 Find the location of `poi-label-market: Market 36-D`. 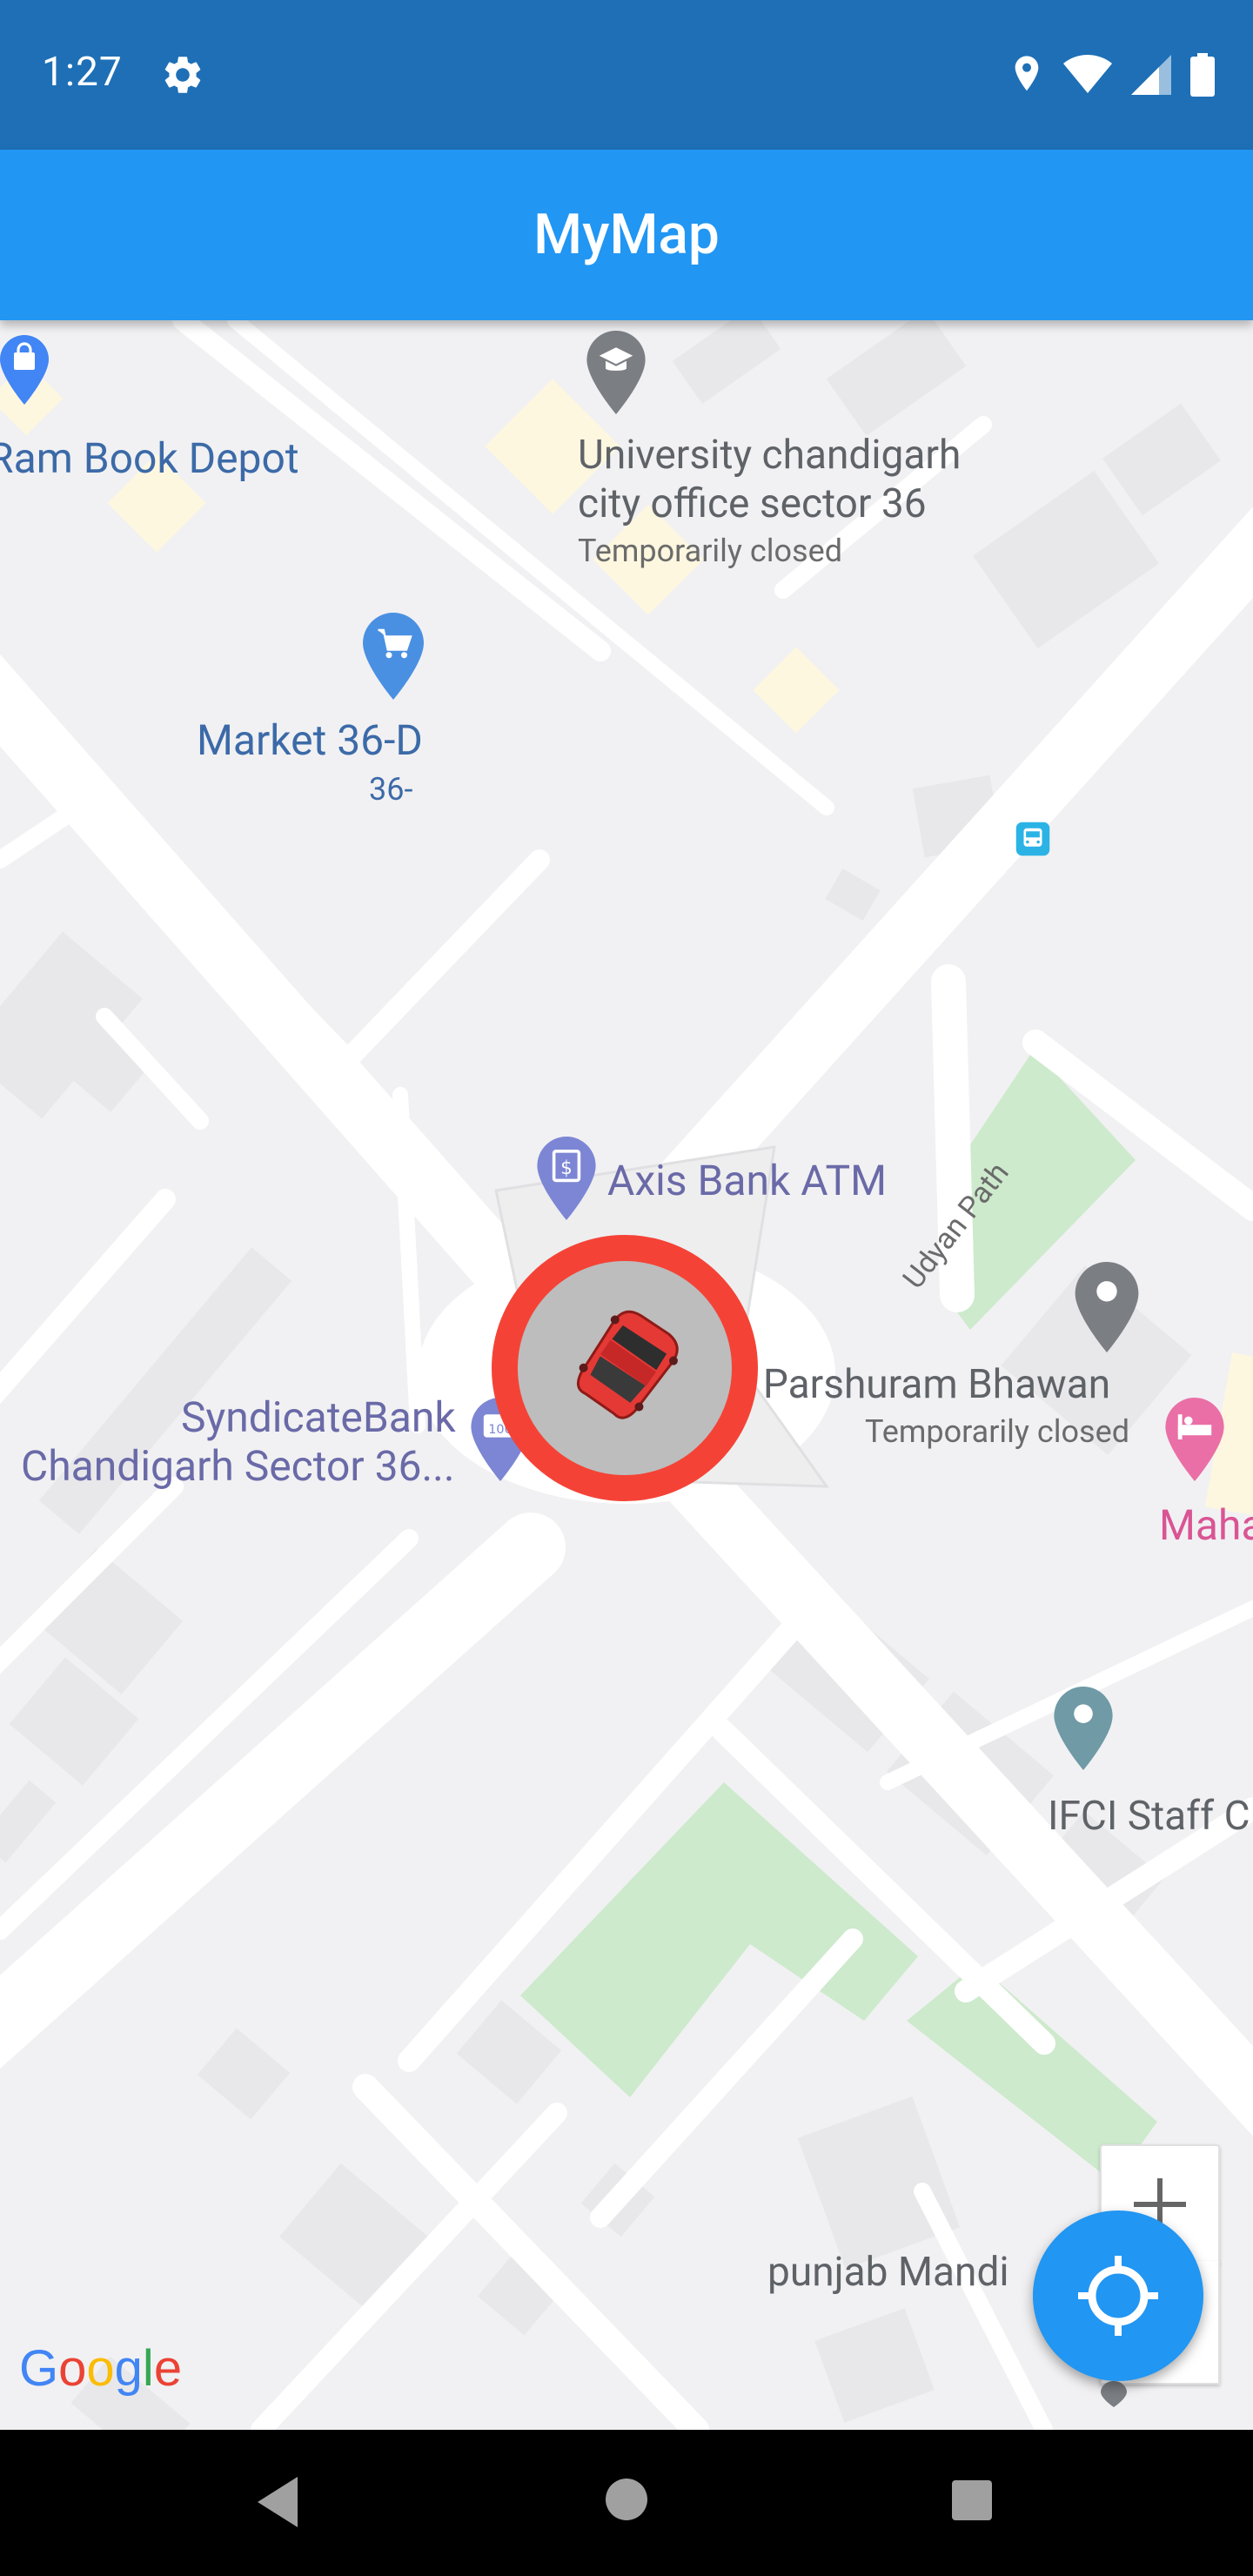

poi-label-market: Market 36-D is located at coordinates (310, 740).